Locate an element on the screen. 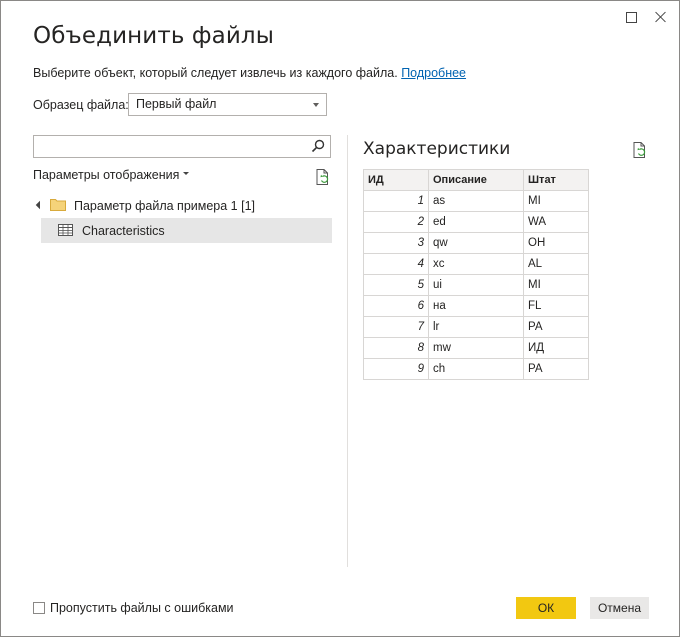  table-cell: ch is located at coordinates (476, 369).